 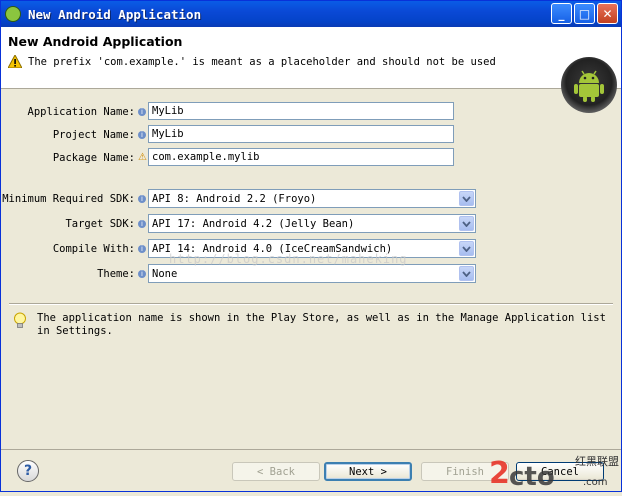 I want to click on android-app-icon, so click(x=13, y=14).